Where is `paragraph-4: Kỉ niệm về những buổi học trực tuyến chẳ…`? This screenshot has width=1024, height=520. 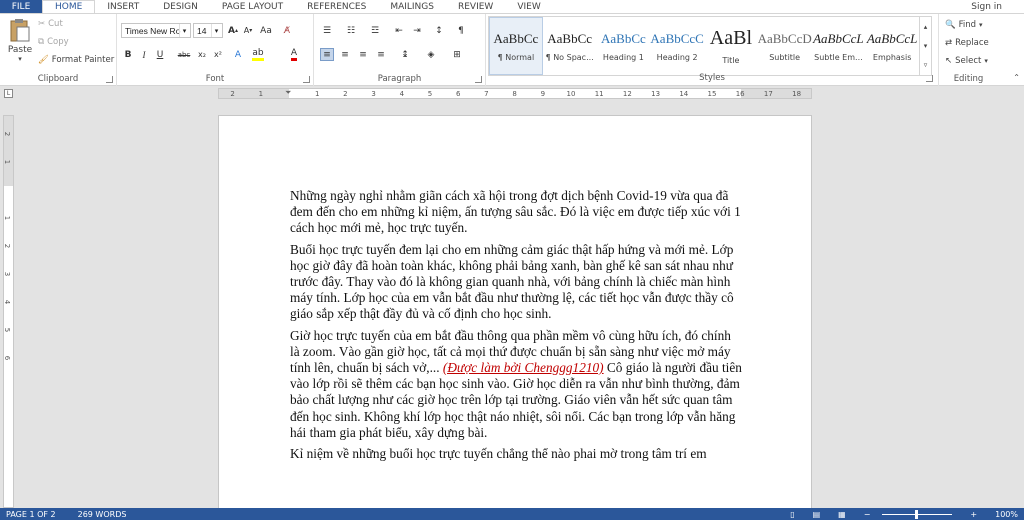
paragraph-4: Kỉ niệm về những buổi học trực tuyến chẳ… is located at coordinates (516, 454).